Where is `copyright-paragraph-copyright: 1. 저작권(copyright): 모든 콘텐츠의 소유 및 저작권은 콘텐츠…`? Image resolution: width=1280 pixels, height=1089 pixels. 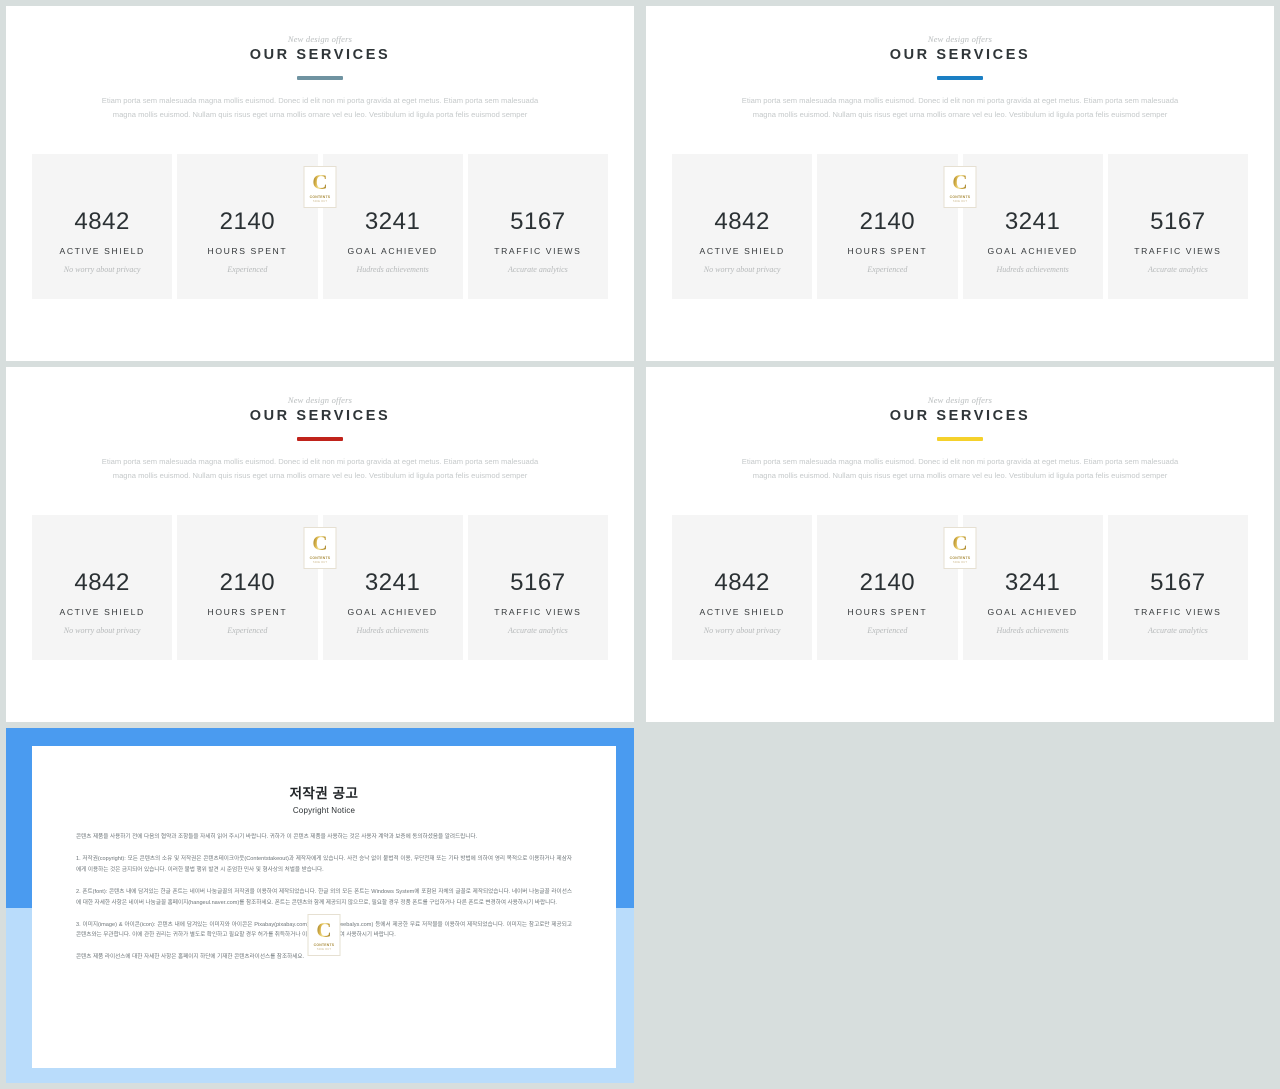
copyright-paragraph-copyright: 1. 저작권(copyright): 모든 콘텐츠의 소유 및 저작권은 콘텐츠… is located at coordinates (324, 864).